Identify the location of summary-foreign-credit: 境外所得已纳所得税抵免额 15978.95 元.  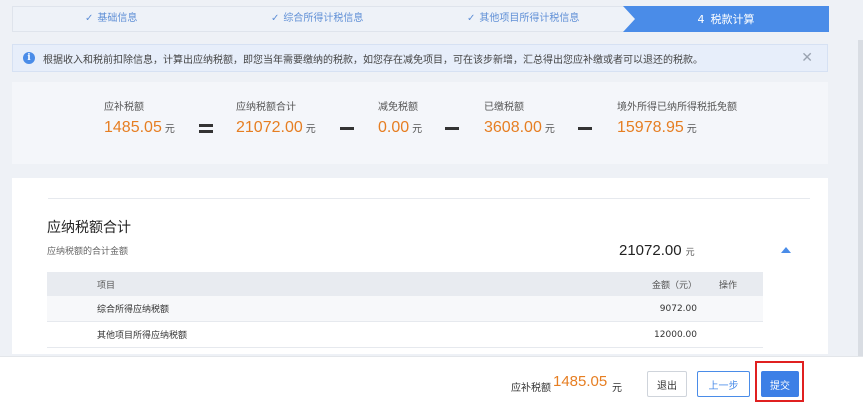
(677, 117).